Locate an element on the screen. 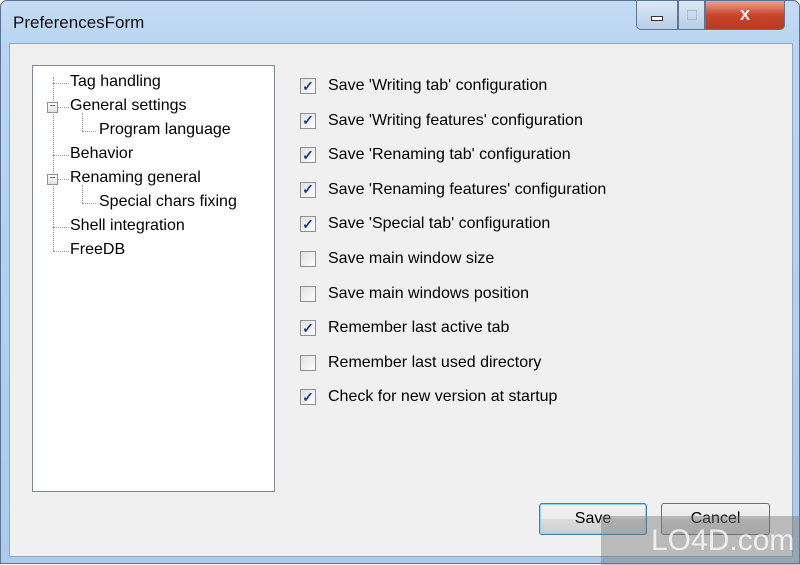 Image resolution: width=800 pixels, height=565 pixels. option-label: Save 'Writing tab' configuration is located at coordinates (438, 85).